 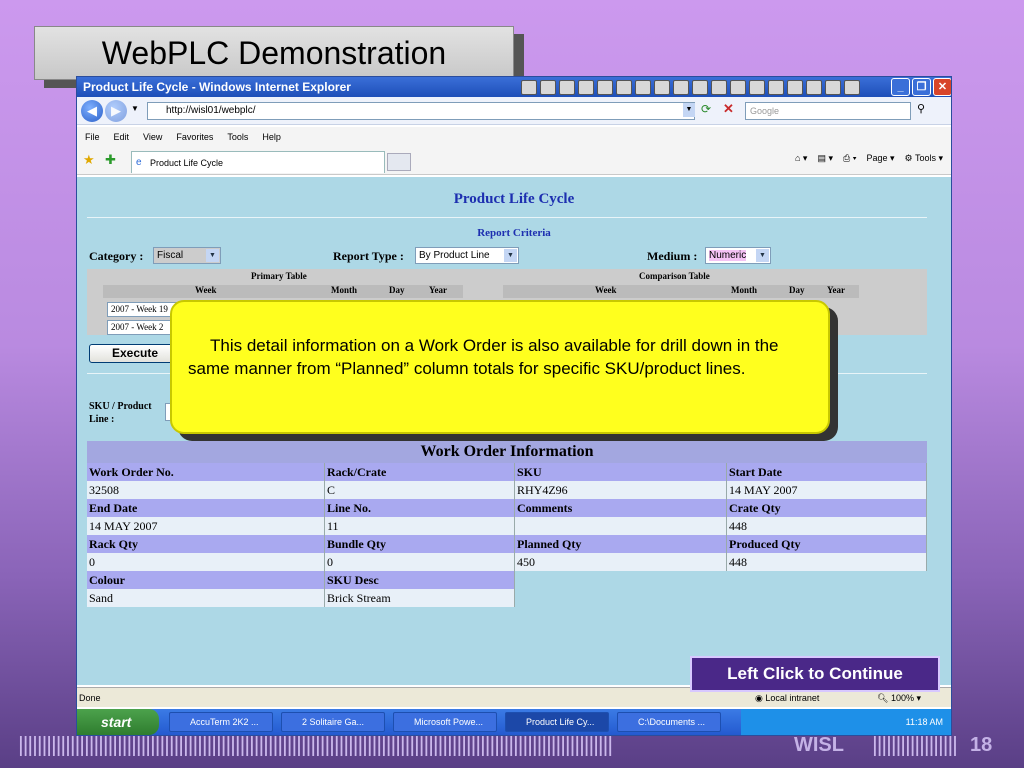 I want to click on value-comments, so click(x=621, y=526).